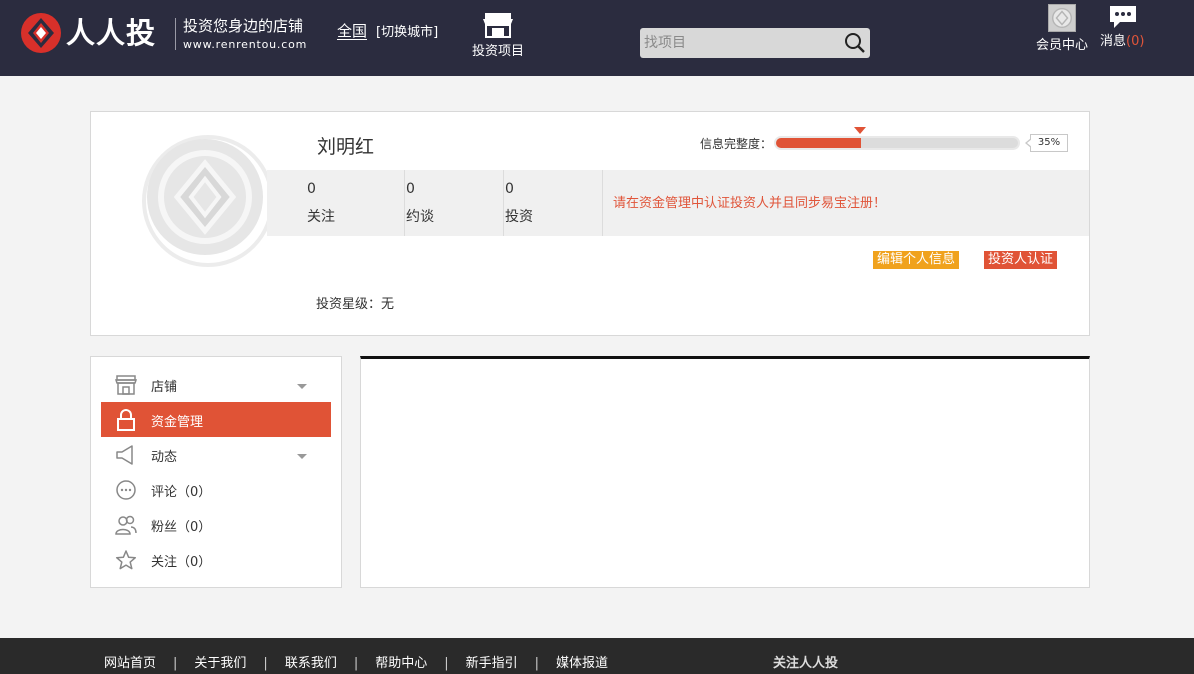 The image size is (1194, 674). I want to click on search-box, so click(755, 43).